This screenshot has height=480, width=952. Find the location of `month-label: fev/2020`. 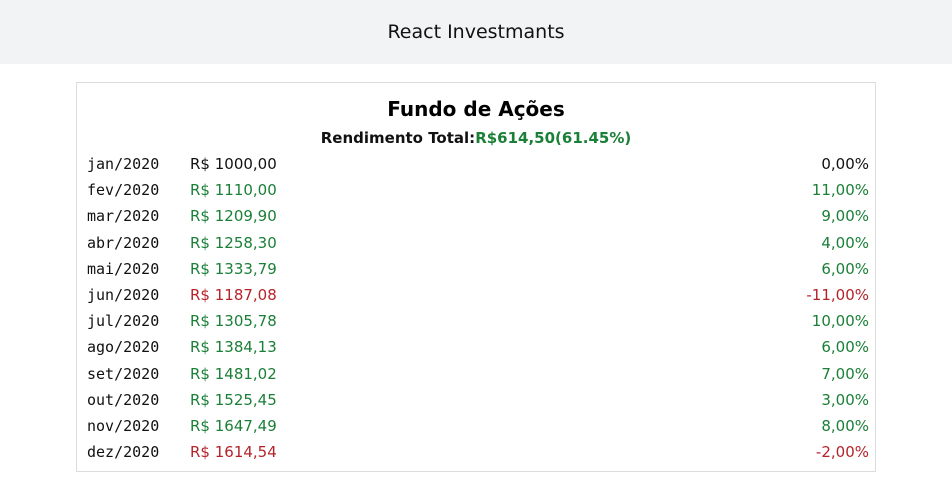

month-label: fev/2020 is located at coordinates (123, 190).